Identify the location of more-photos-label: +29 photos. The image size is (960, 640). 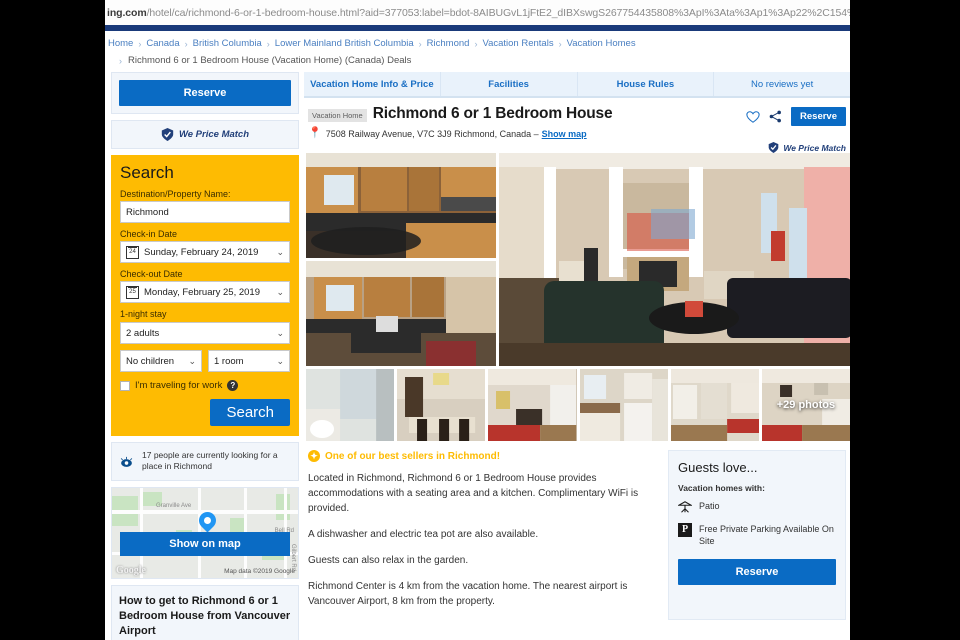
(806, 405).